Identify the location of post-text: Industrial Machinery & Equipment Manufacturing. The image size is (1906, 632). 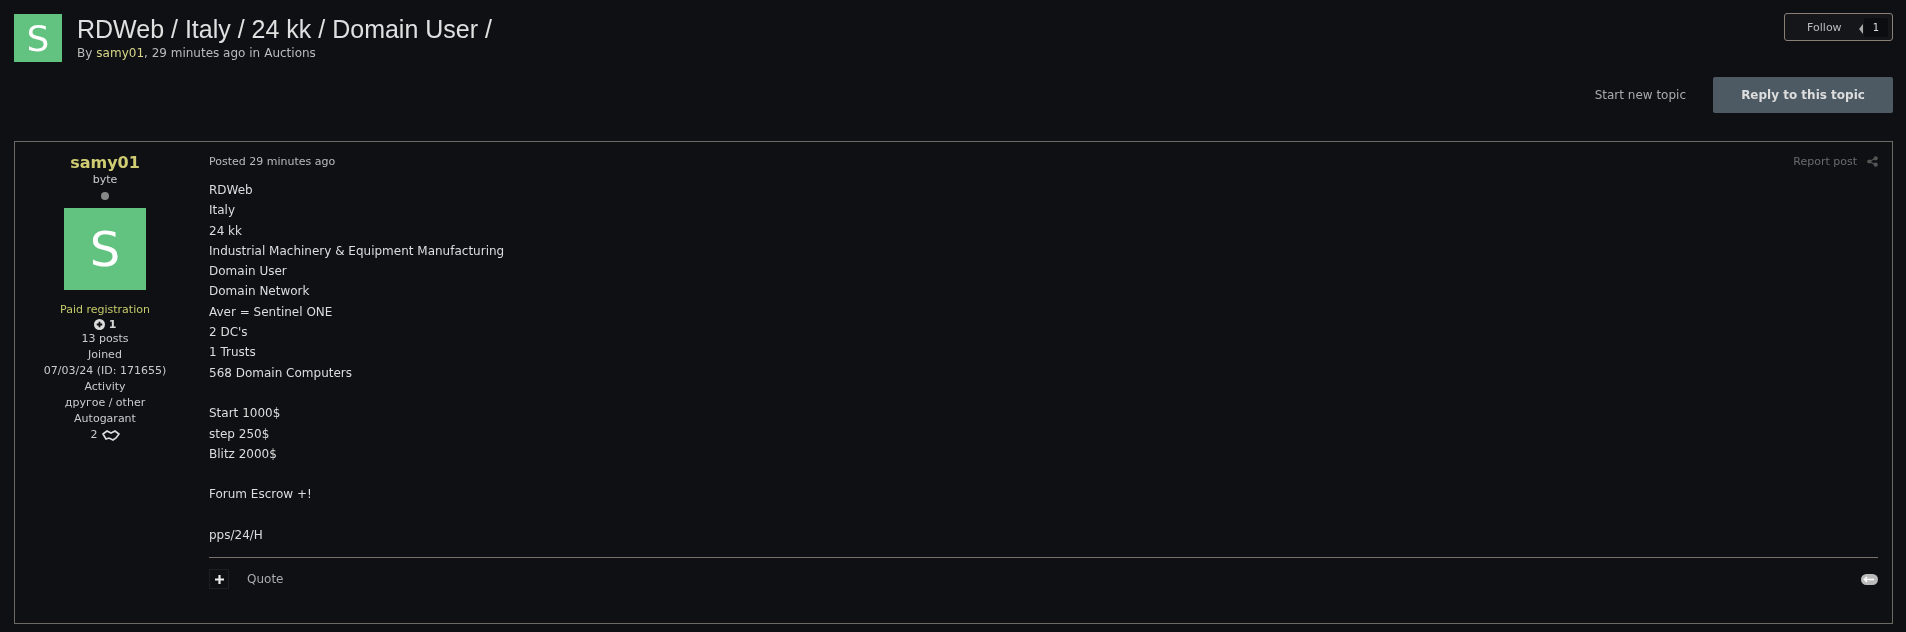
(357, 250).